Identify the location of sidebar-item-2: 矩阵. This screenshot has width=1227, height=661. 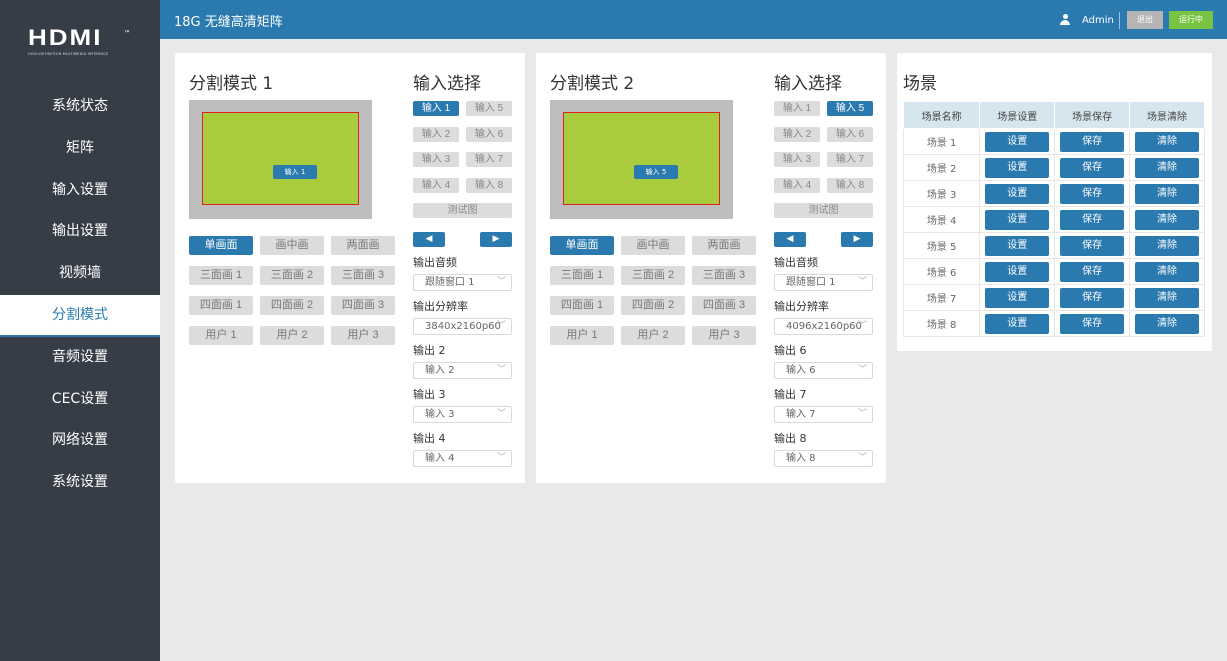
(80, 149).